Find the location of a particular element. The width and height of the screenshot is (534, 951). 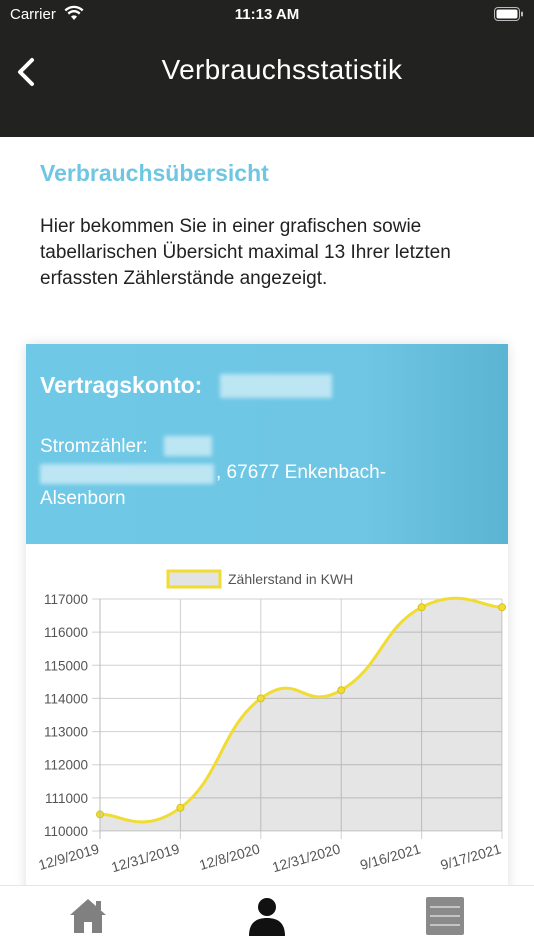

clock: 11:13 AM is located at coordinates (267, 14).